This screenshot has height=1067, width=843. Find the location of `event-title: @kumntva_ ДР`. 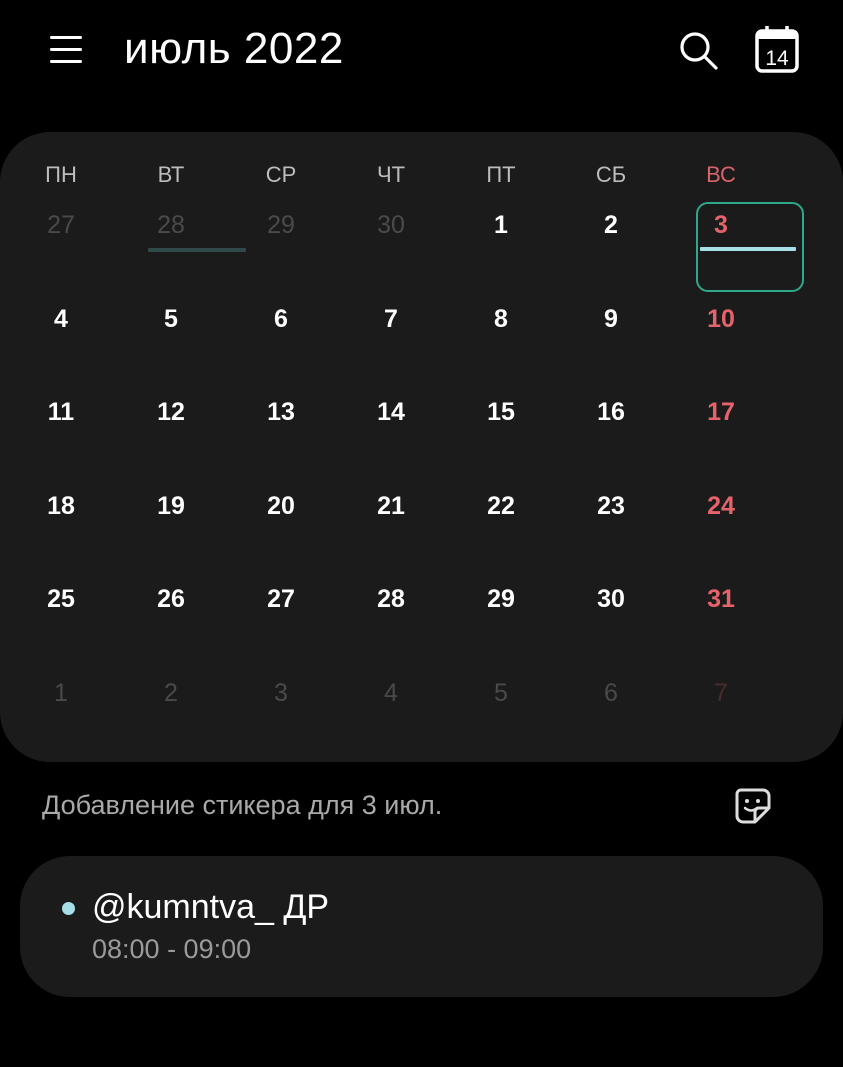

event-title: @kumntva_ ДР is located at coordinates (211, 907).